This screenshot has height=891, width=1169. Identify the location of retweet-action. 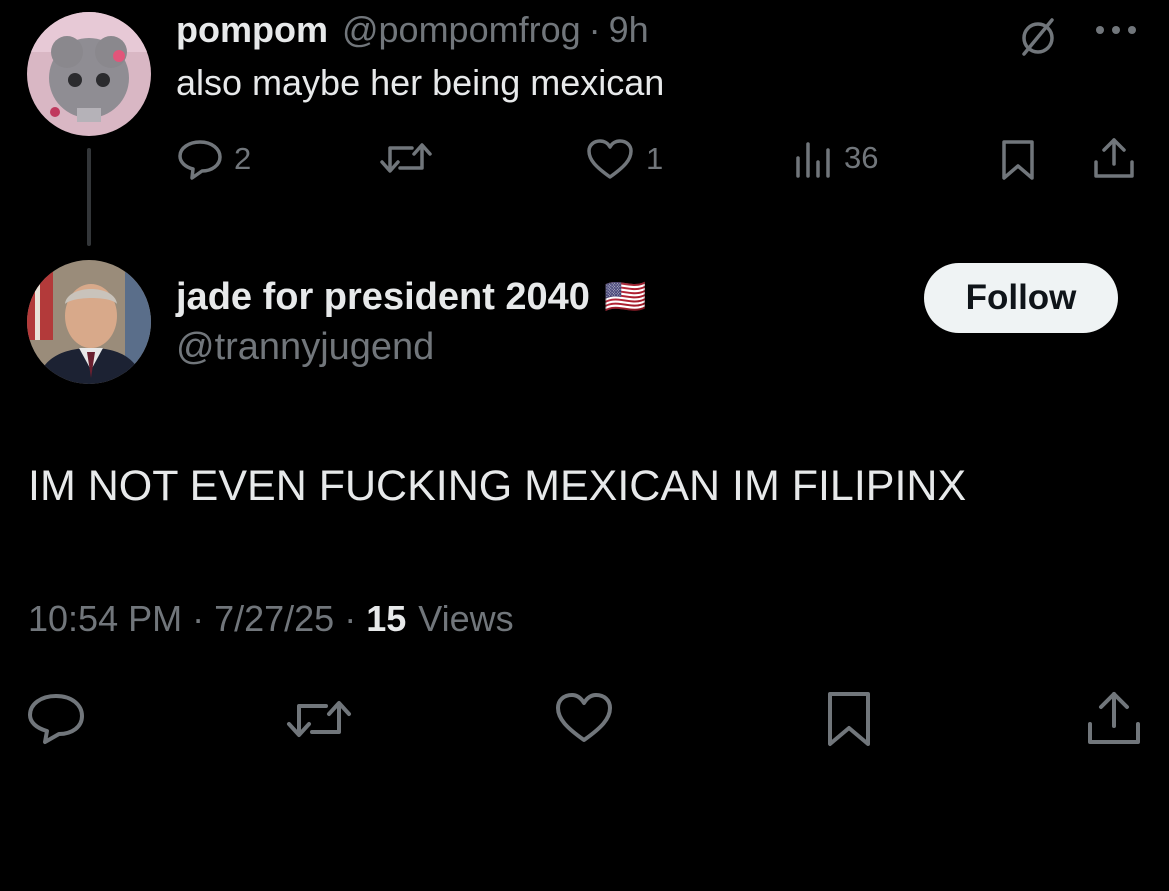
(406, 158).